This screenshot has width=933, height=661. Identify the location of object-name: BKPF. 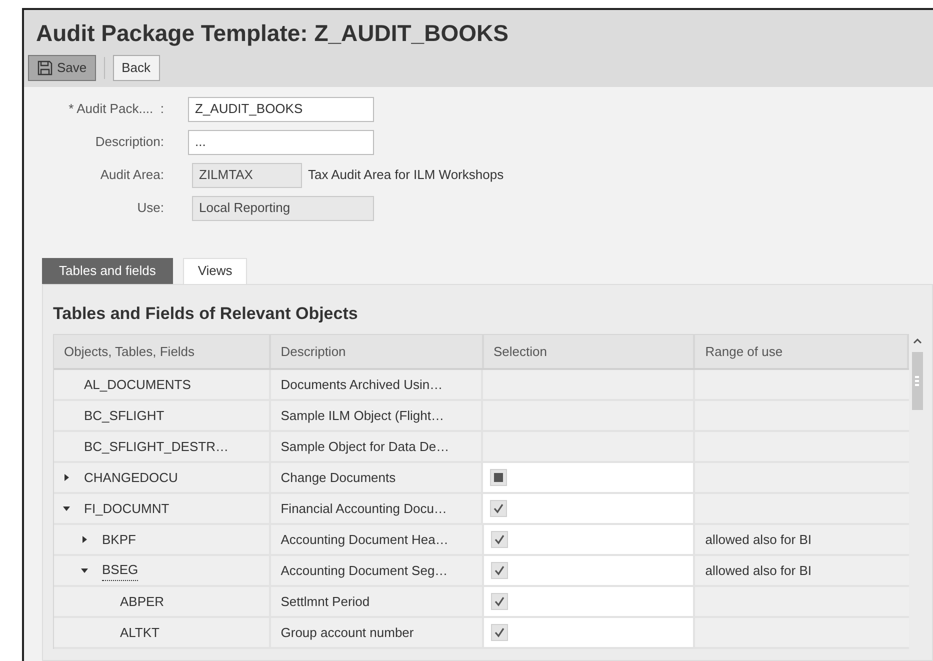
(119, 539).